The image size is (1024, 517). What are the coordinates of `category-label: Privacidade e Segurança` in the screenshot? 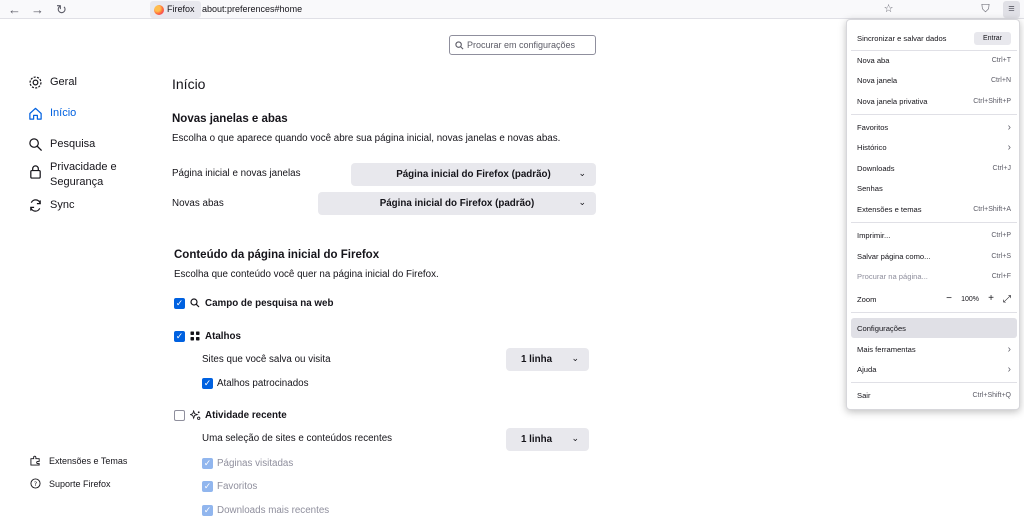 It's located at (83, 174).